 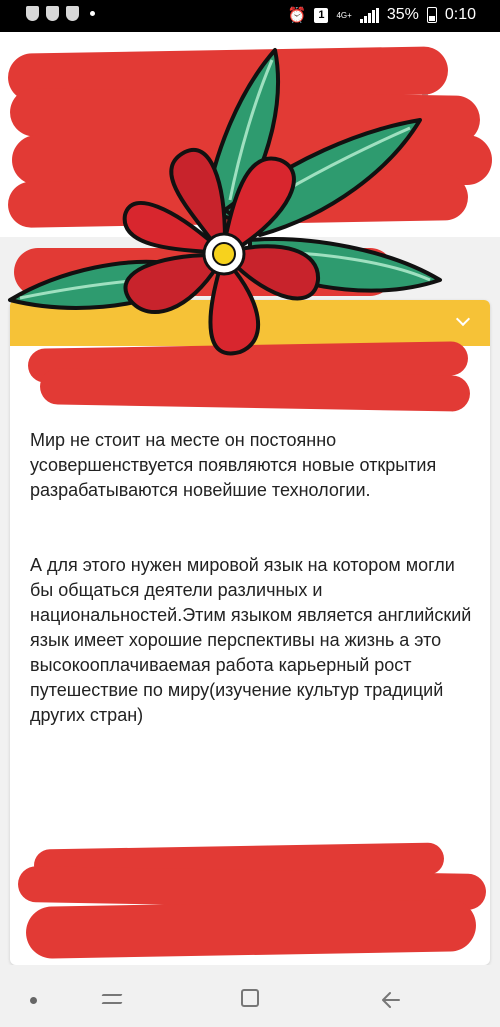 What do you see at coordinates (391, 1000) in the screenshot?
I see `nav-back-icon` at bounding box center [391, 1000].